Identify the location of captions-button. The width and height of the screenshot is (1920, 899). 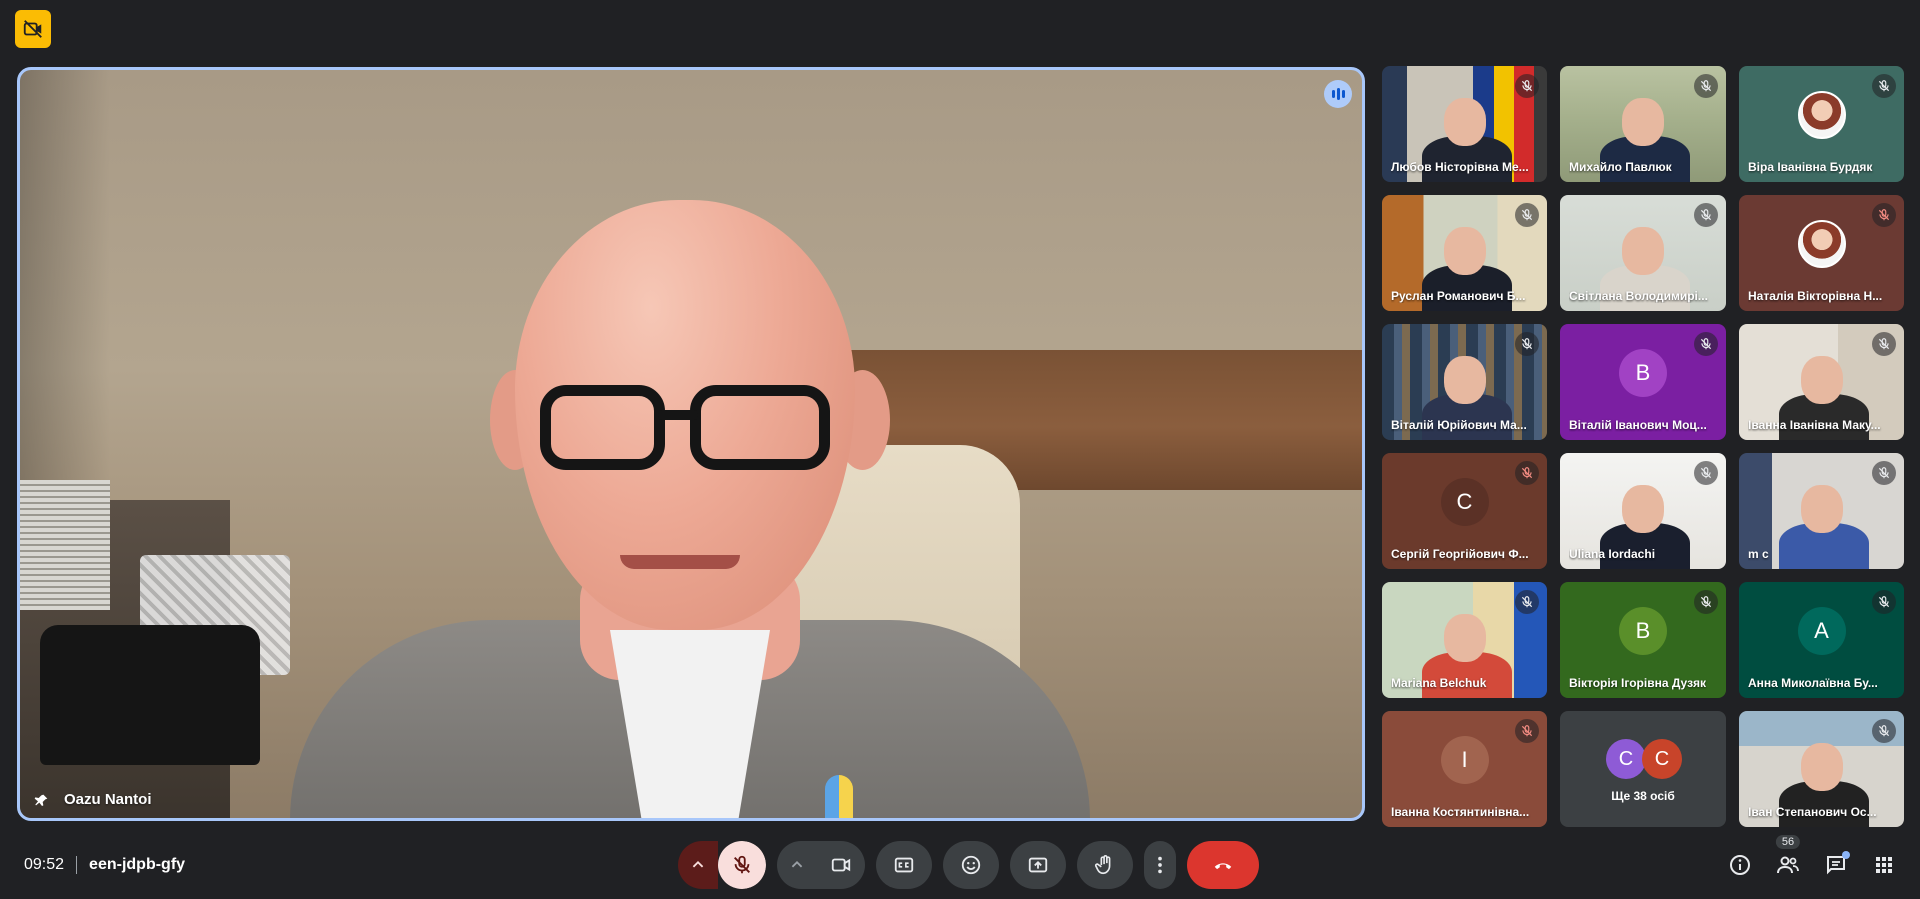
(904, 865).